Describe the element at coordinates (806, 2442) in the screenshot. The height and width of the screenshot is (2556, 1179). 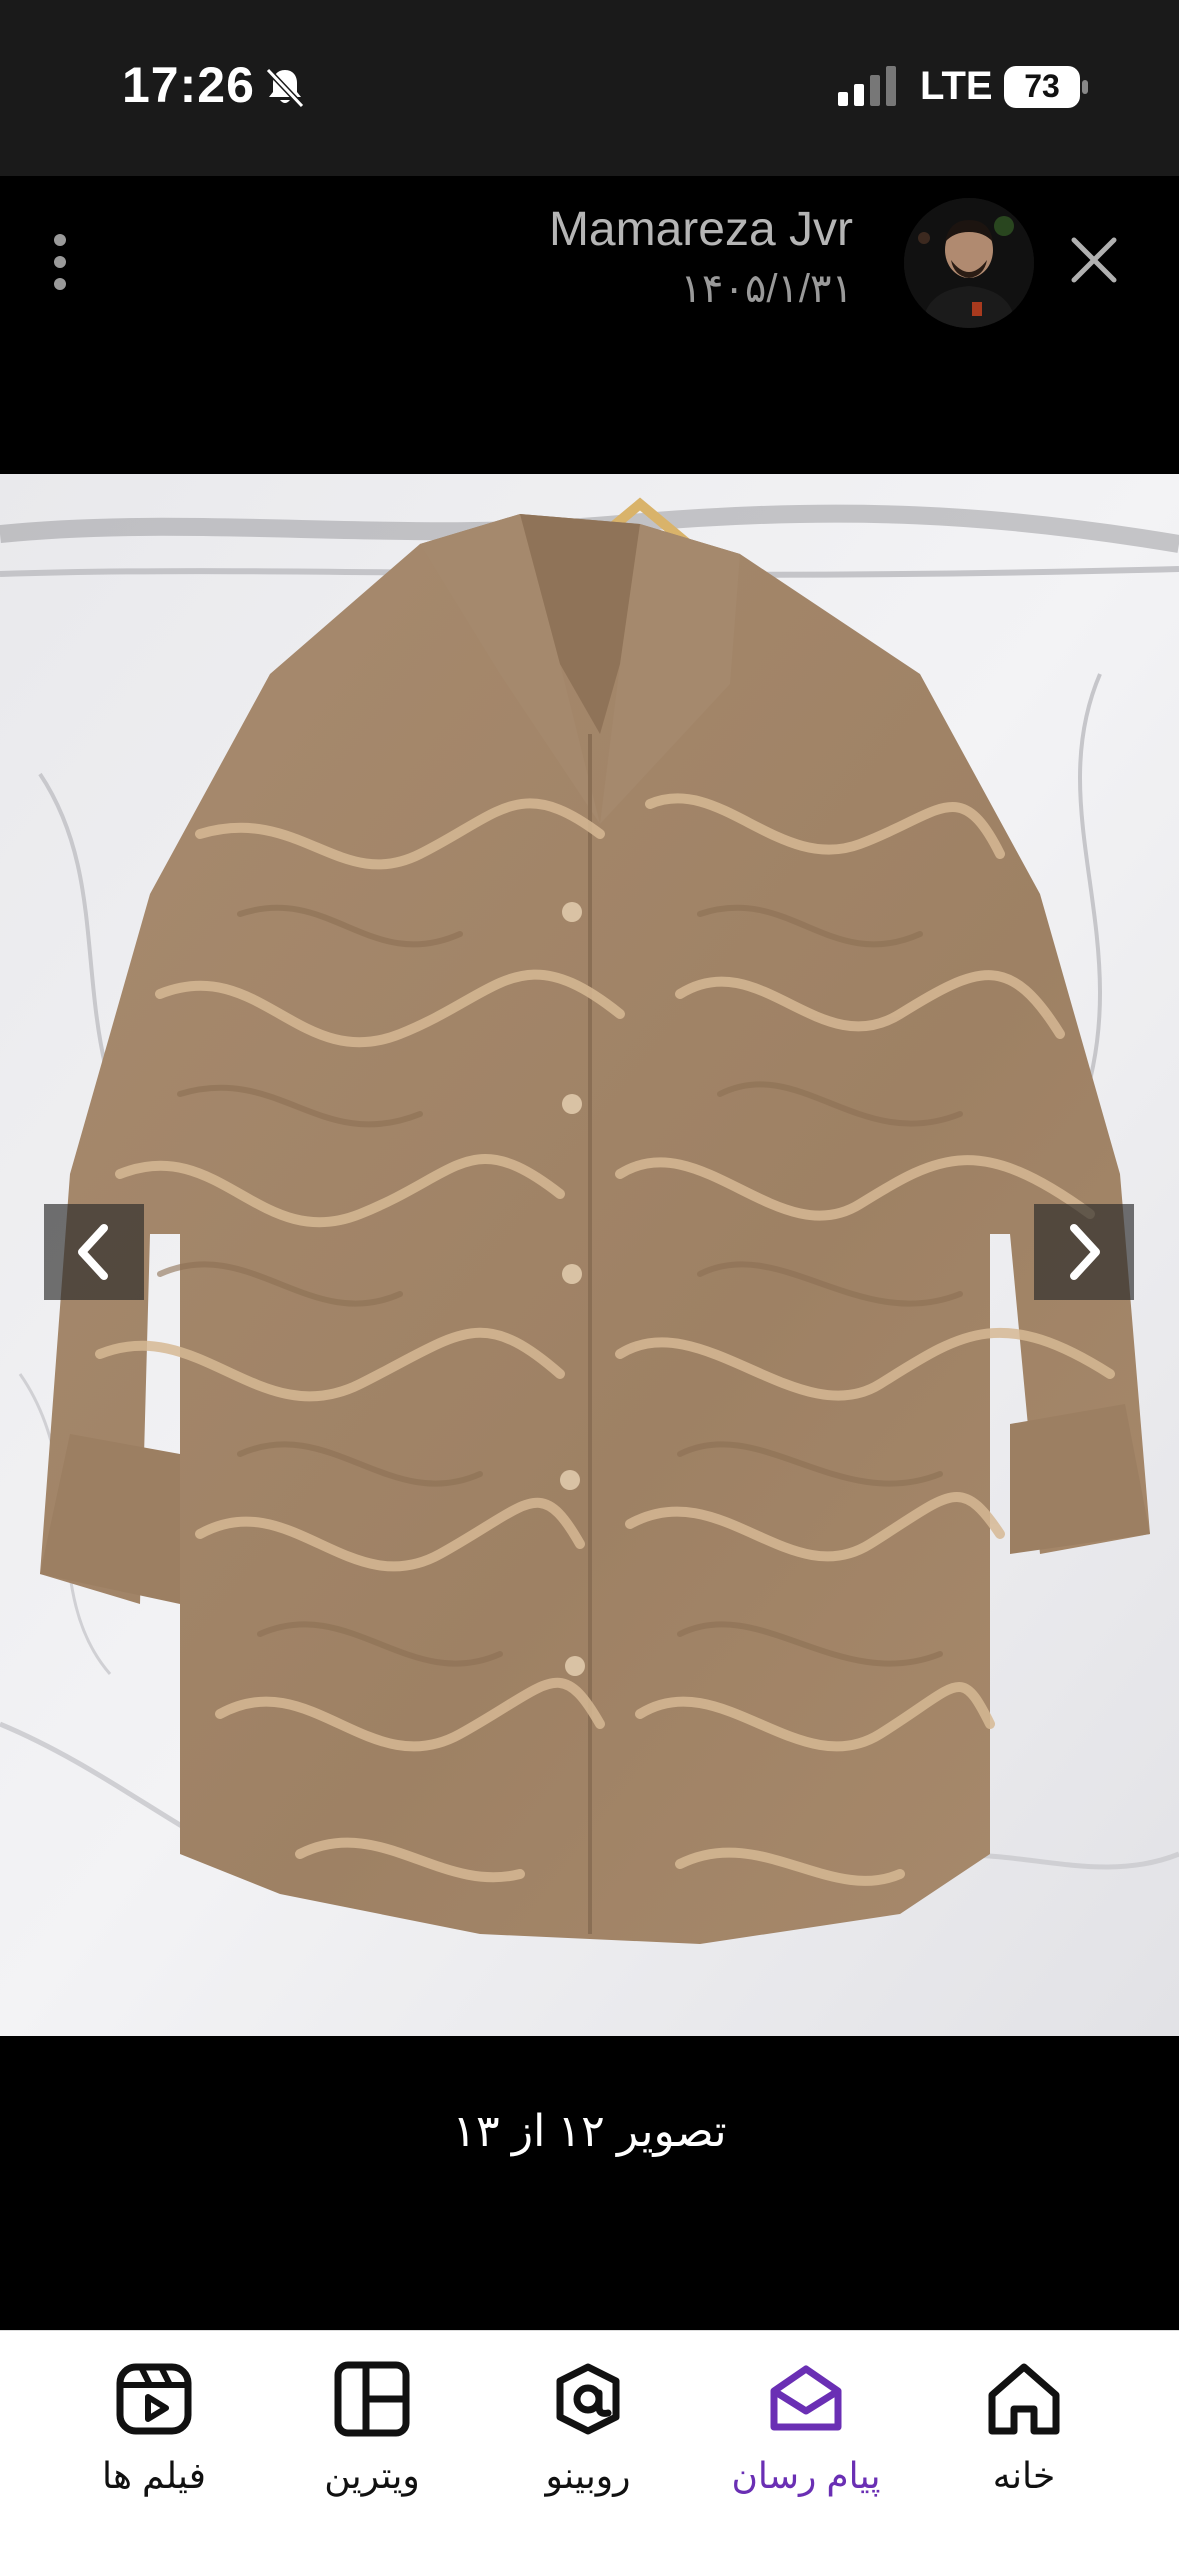
I see `nav-item-messenger: پیام رسان` at that location.